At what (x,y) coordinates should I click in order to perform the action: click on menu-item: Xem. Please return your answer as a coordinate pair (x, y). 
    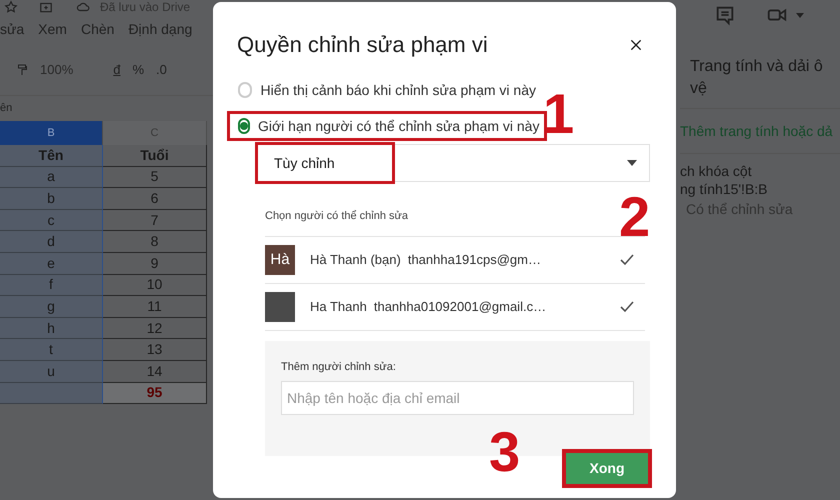
    Looking at the image, I should click on (52, 29).